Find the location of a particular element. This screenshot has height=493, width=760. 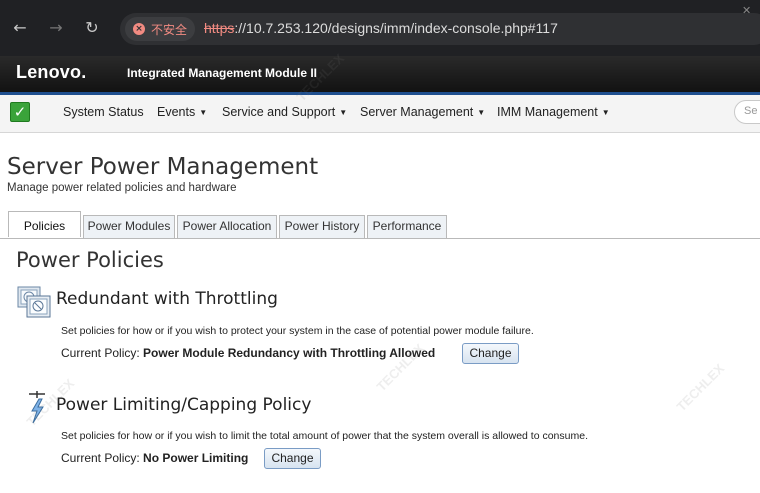

tab-power-modules: Power Modules is located at coordinates (129, 226).